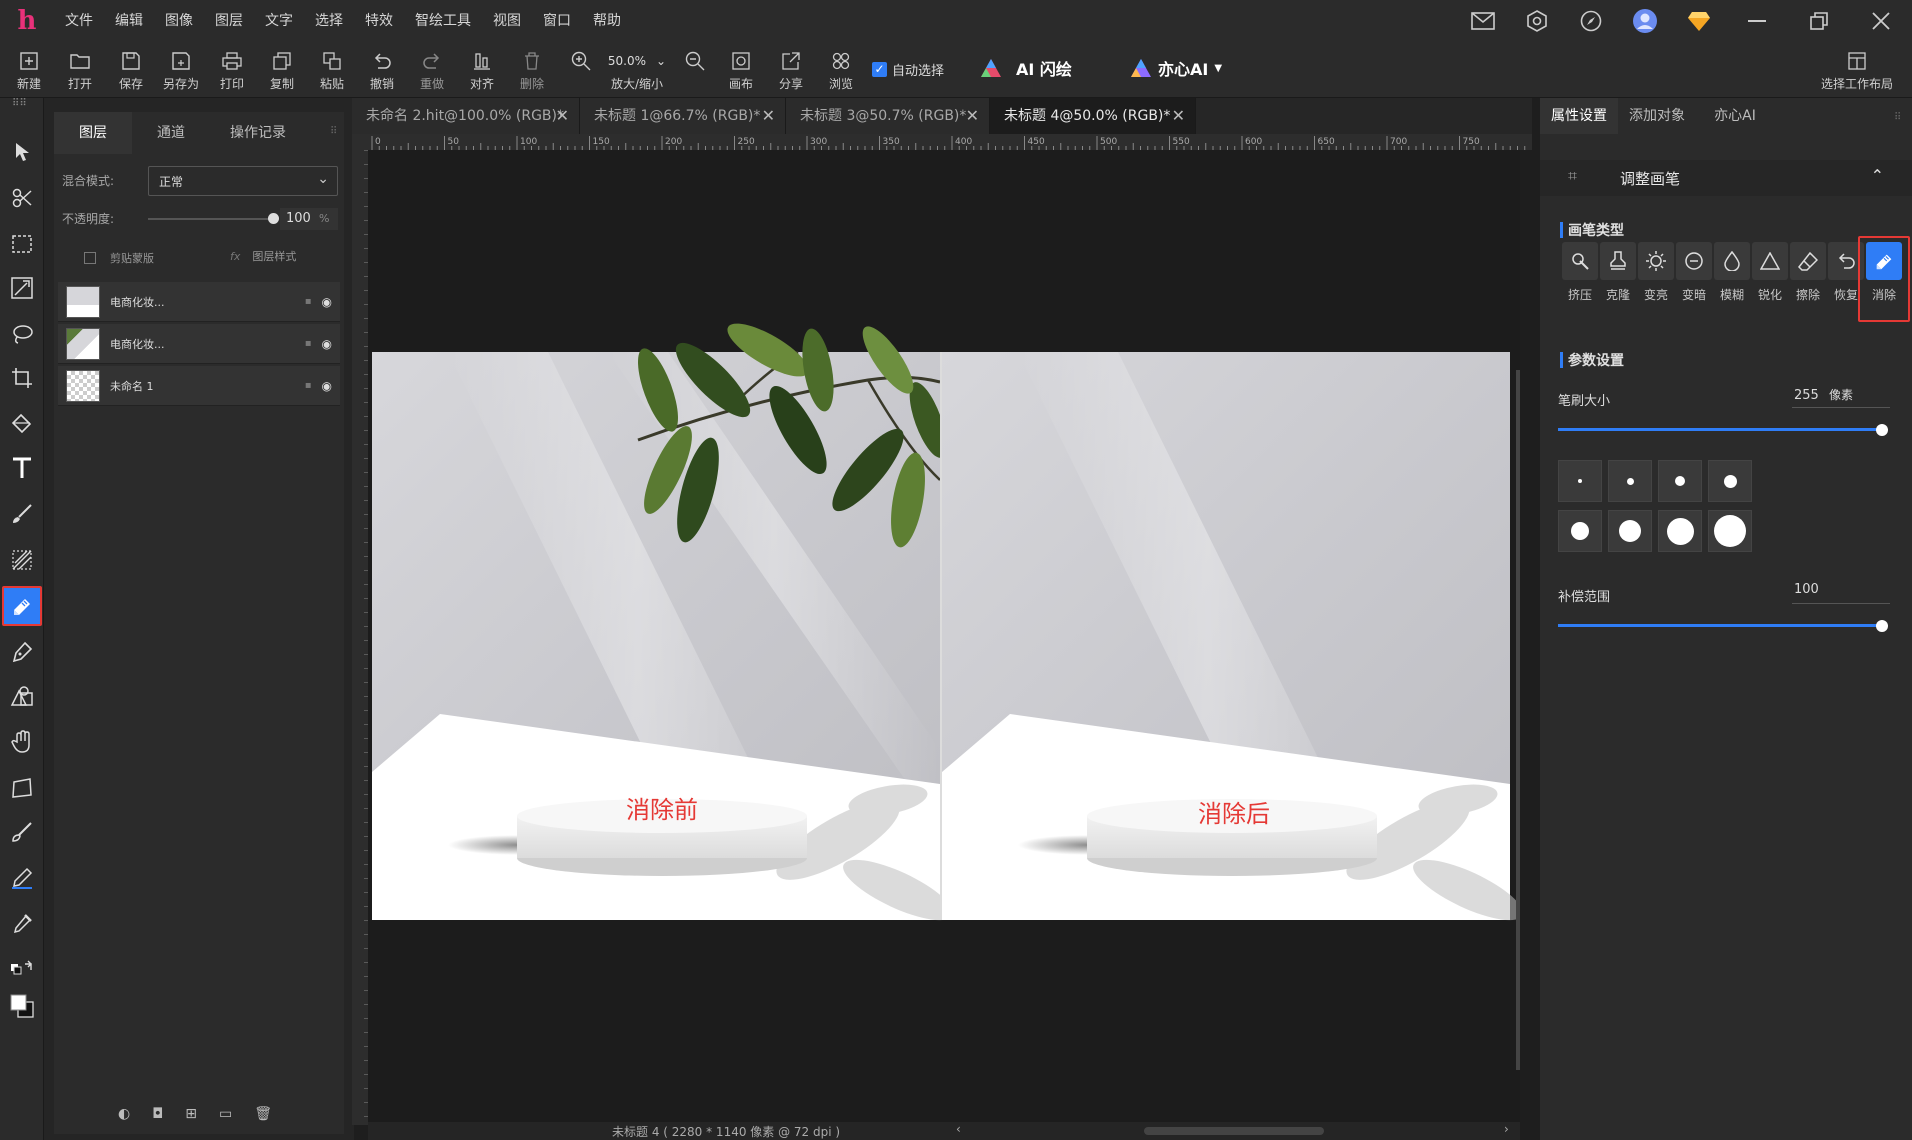  What do you see at coordinates (157, 1114) in the screenshot?
I see `mask-icon: ◘` at bounding box center [157, 1114].